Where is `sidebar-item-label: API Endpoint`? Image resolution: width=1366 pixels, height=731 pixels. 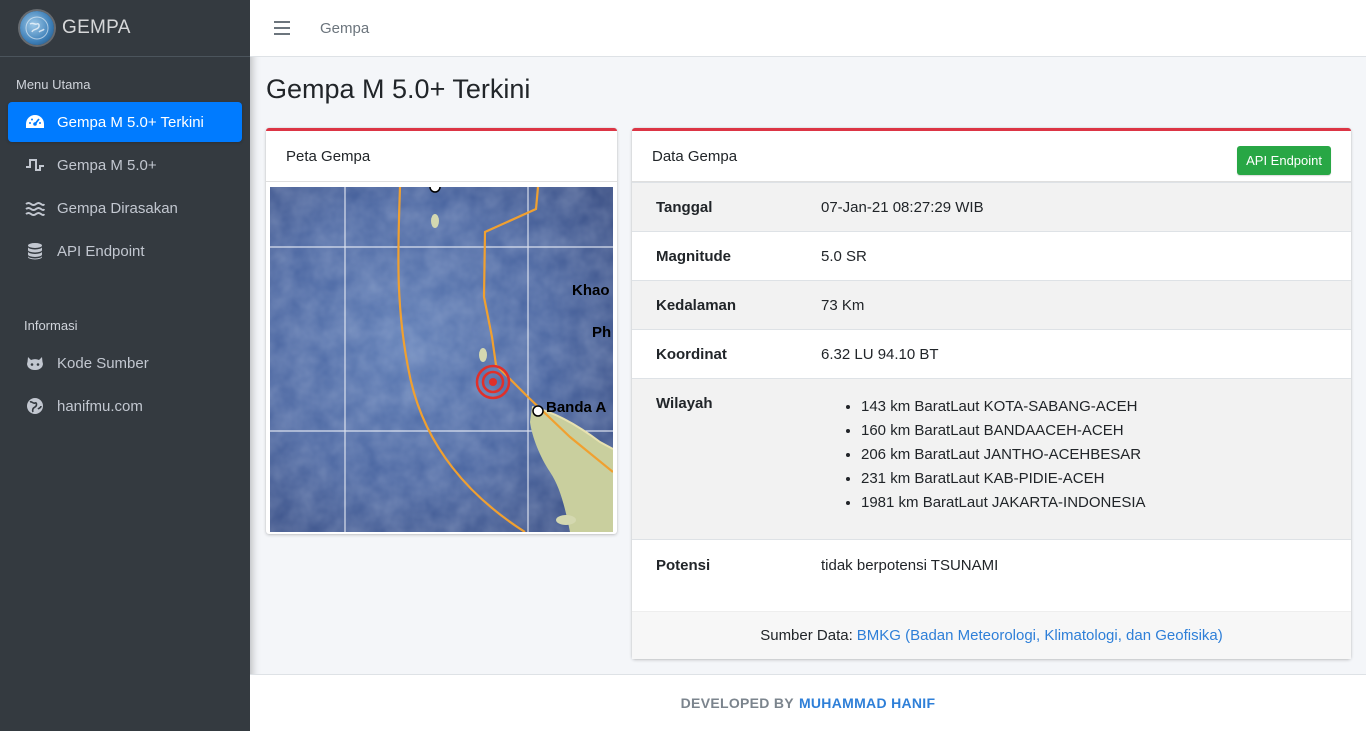
sidebar-item-label: API Endpoint is located at coordinates (101, 251).